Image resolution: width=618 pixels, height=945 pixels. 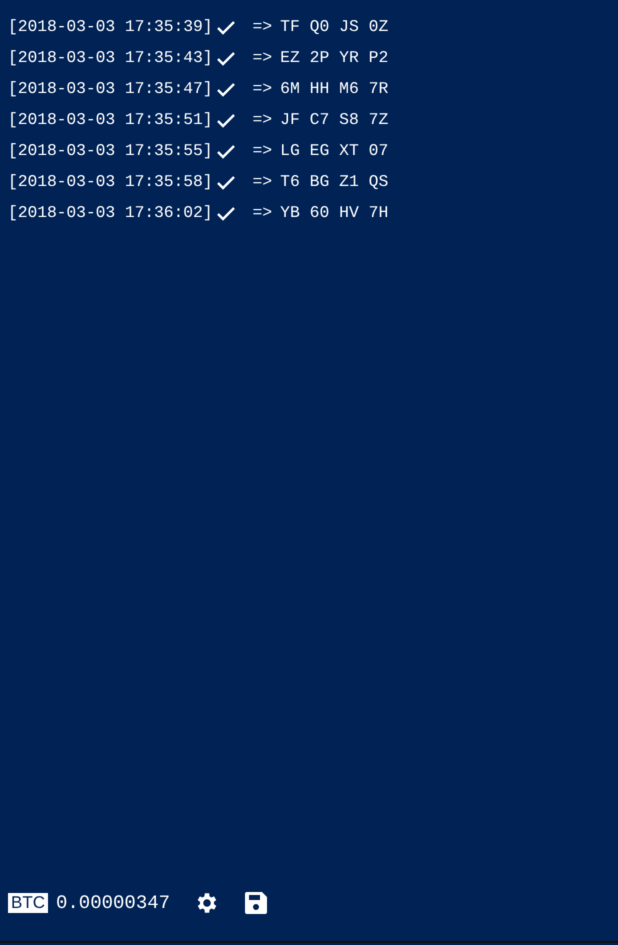 I want to click on timestamp: [2018-03-03 17:35:55], so click(x=110, y=151).